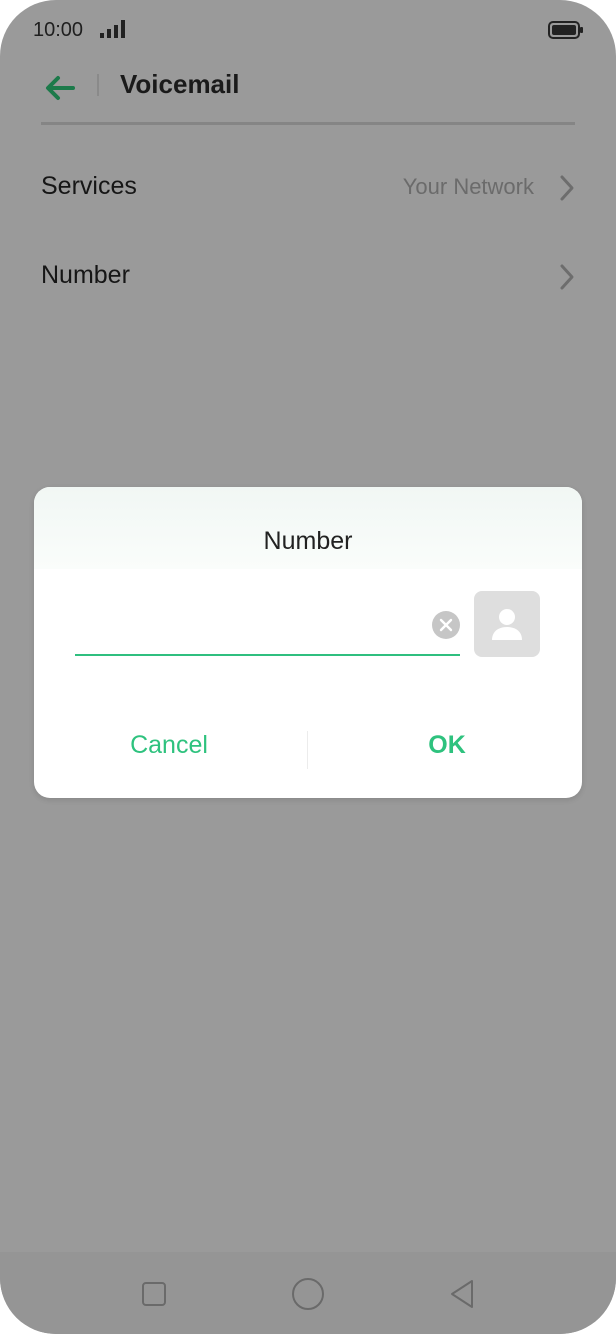  What do you see at coordinates (89, 186) in the screenshot?
I see `row-label: Services` at bounding box center [89, 186].